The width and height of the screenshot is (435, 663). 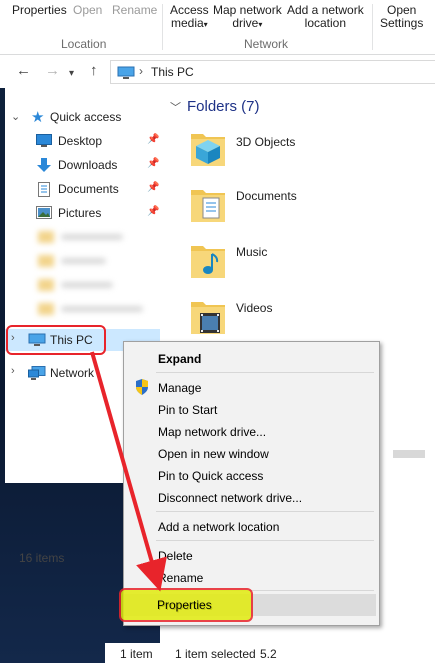 I want to click on status-item-count: 1 item, so click(x=136, y=654).